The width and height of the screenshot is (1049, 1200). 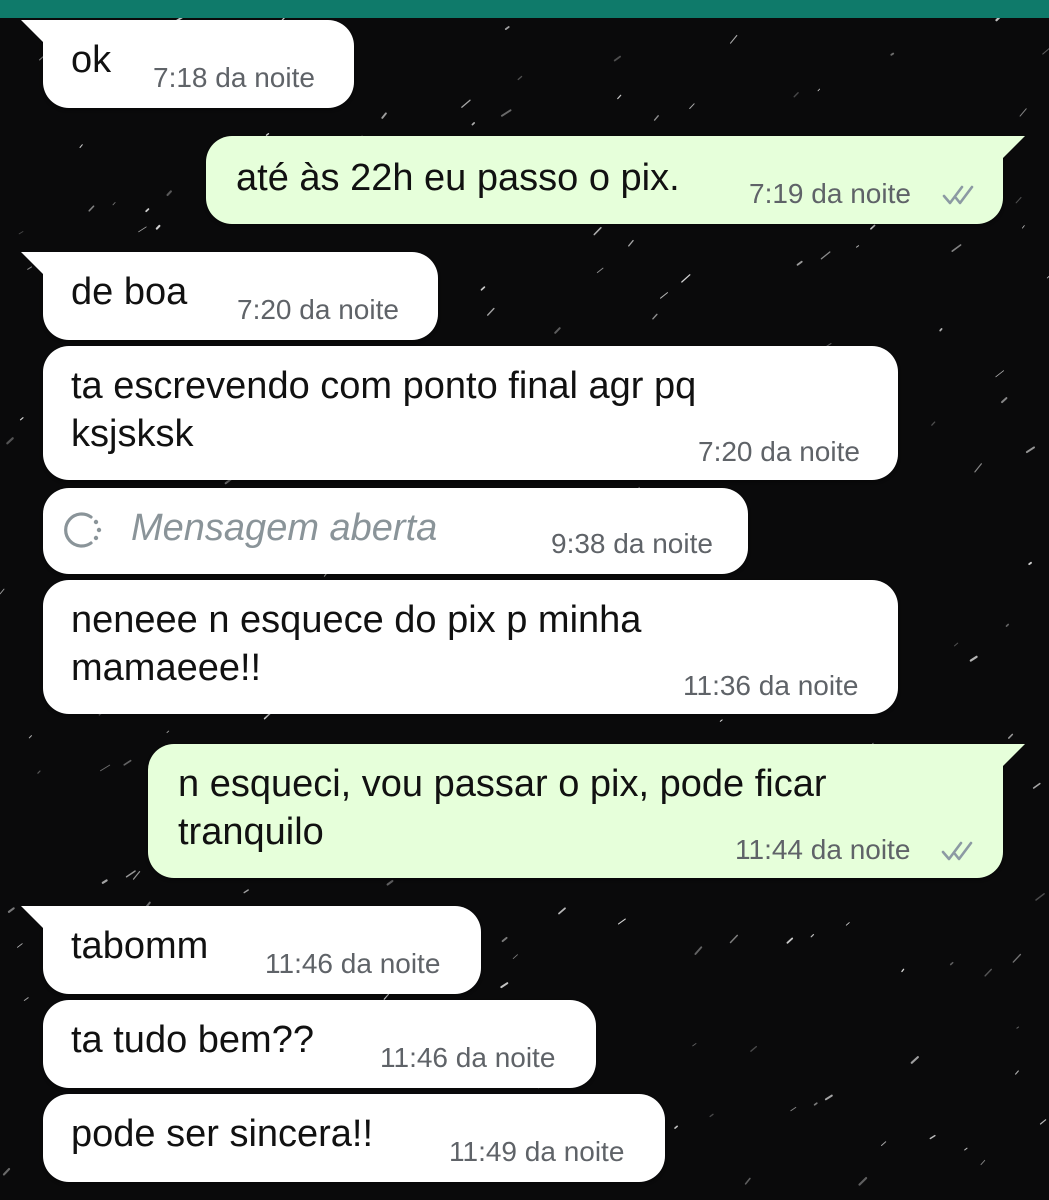 I want to click on message-incoming: tabomm 11:46 da noite, so click(x=251, y=950).